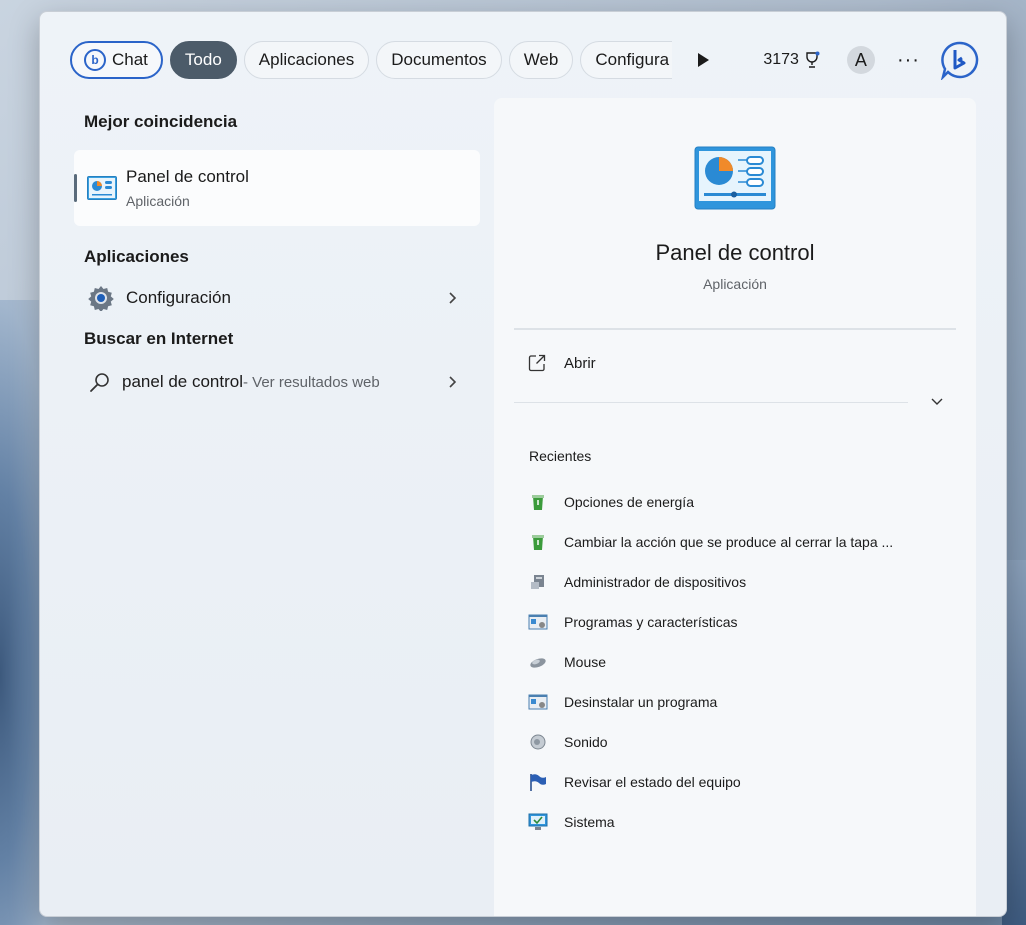  Describe the element at coordinates (651, 622) in the screenshot. I see `recent-item-label: Programas y características` at that location.